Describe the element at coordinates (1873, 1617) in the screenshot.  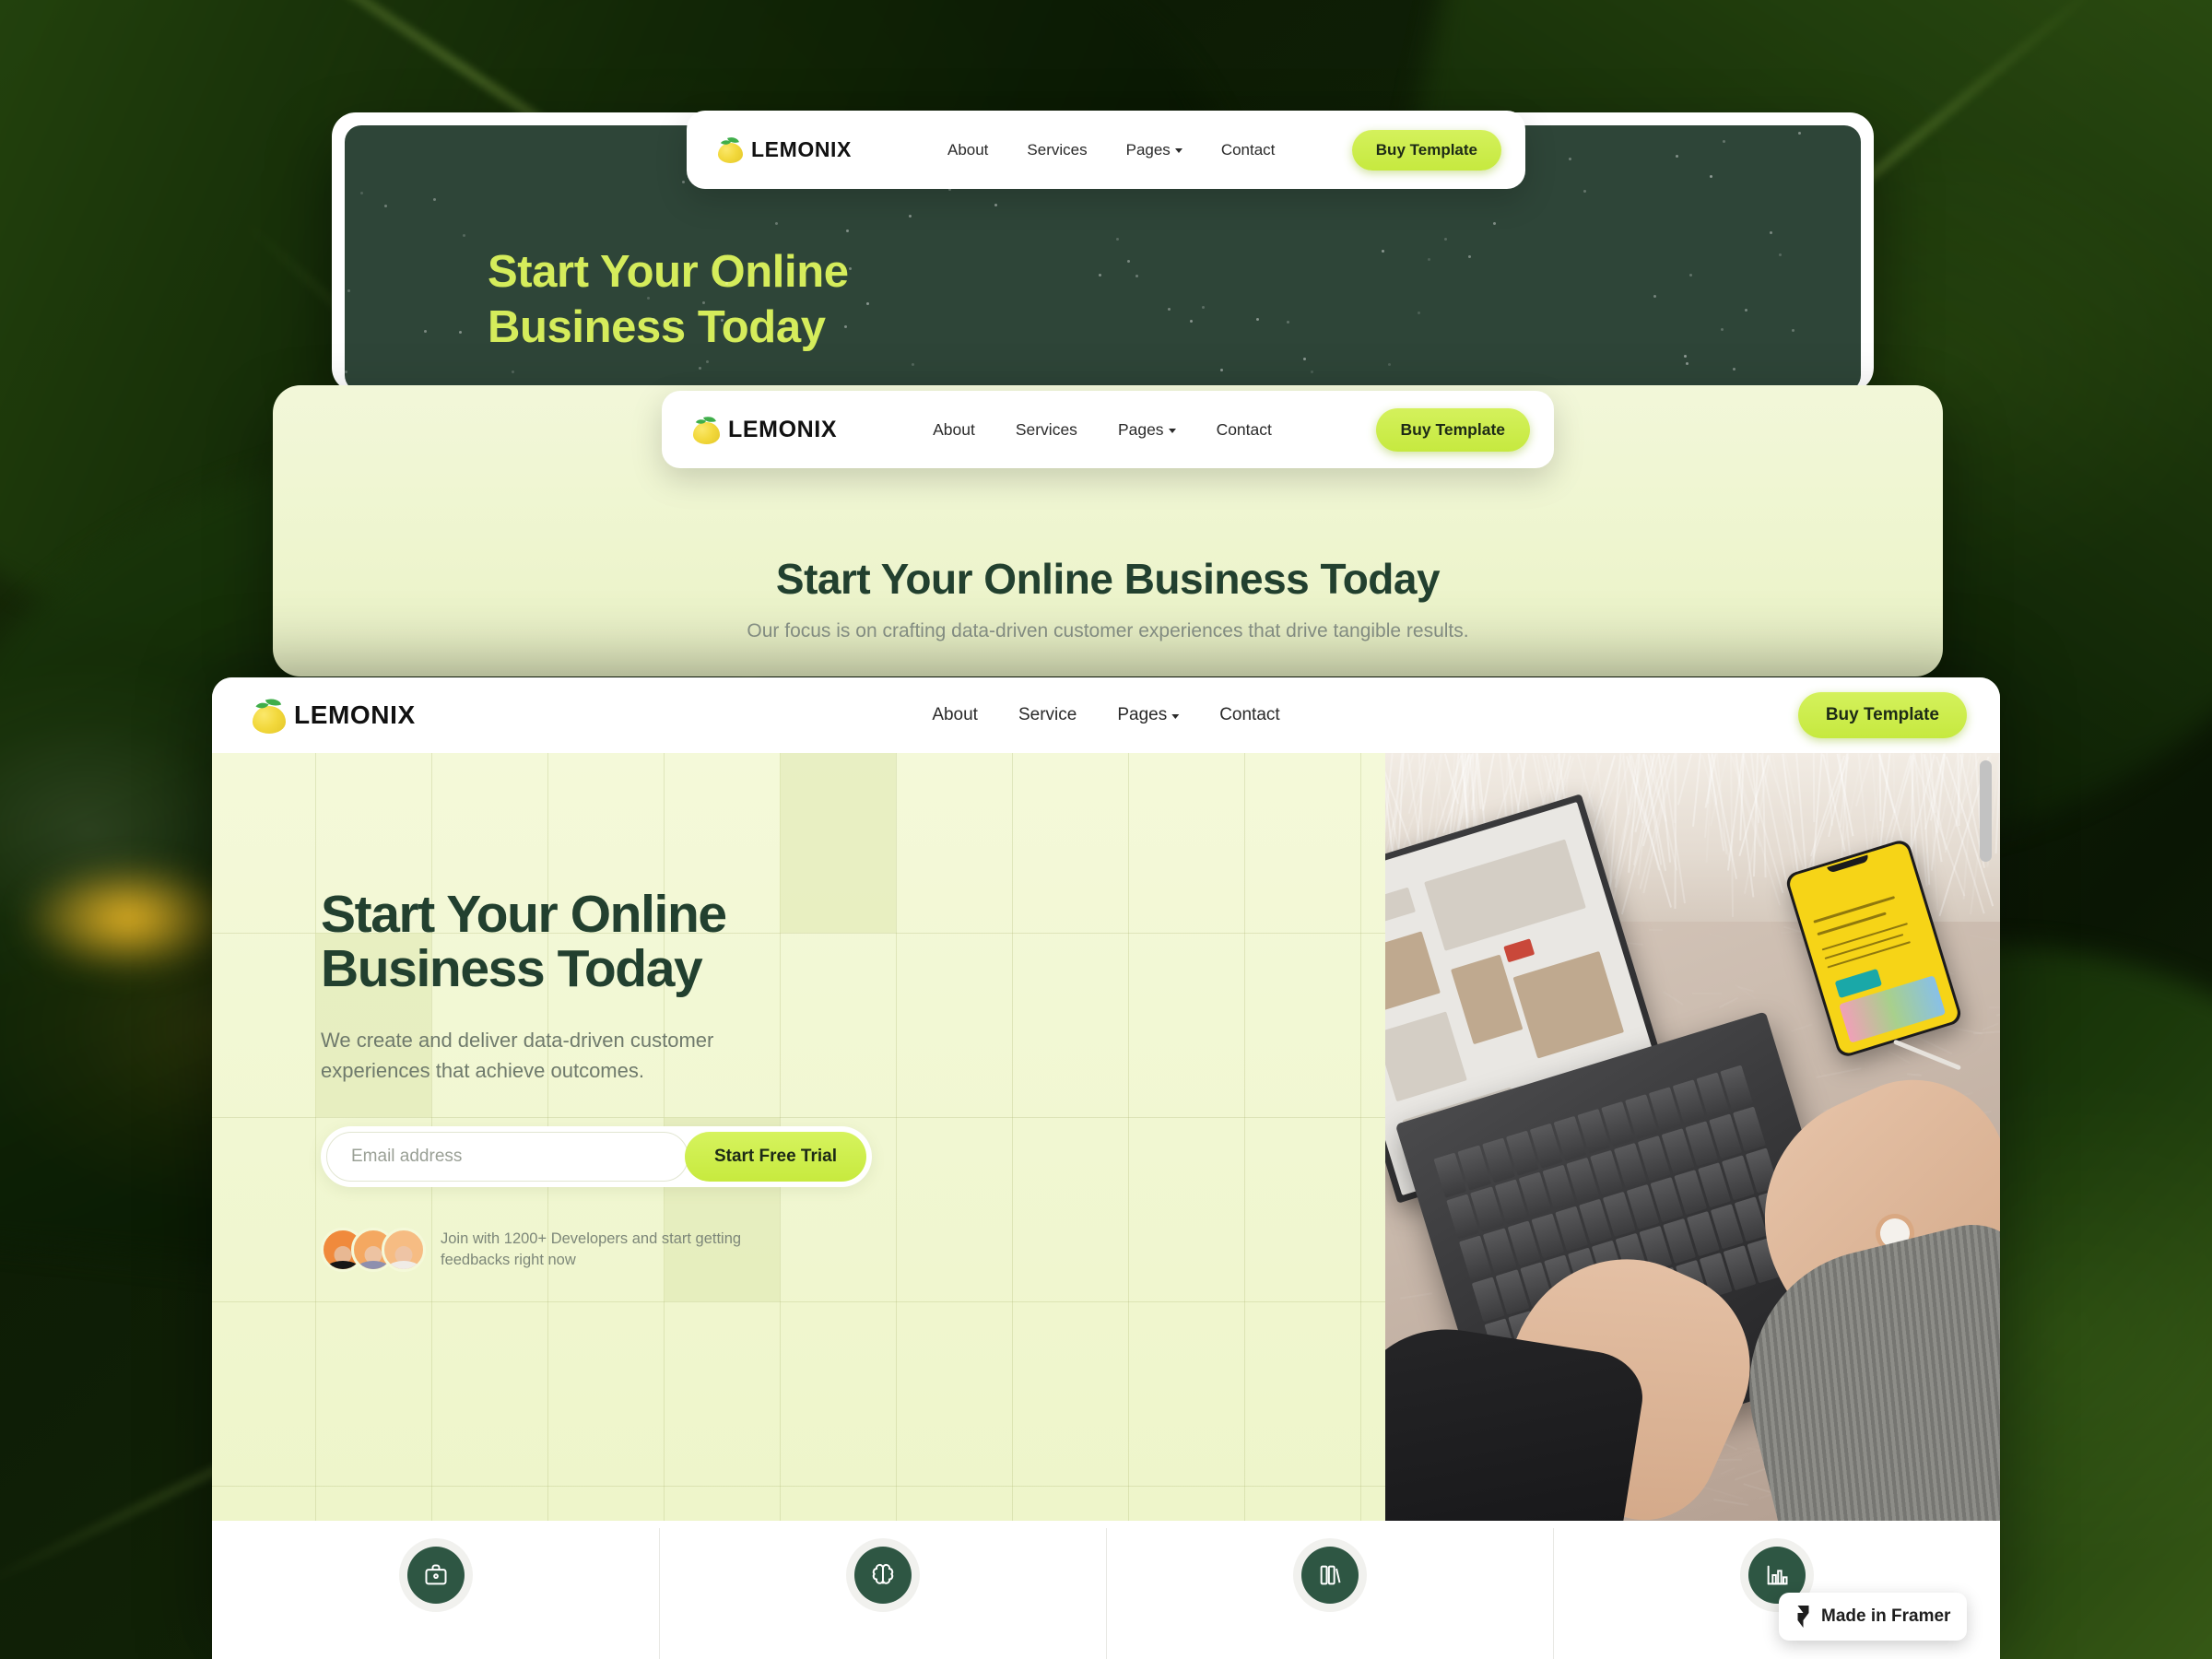
I see `made-in-framer-badge: Made in Framer` at that location.